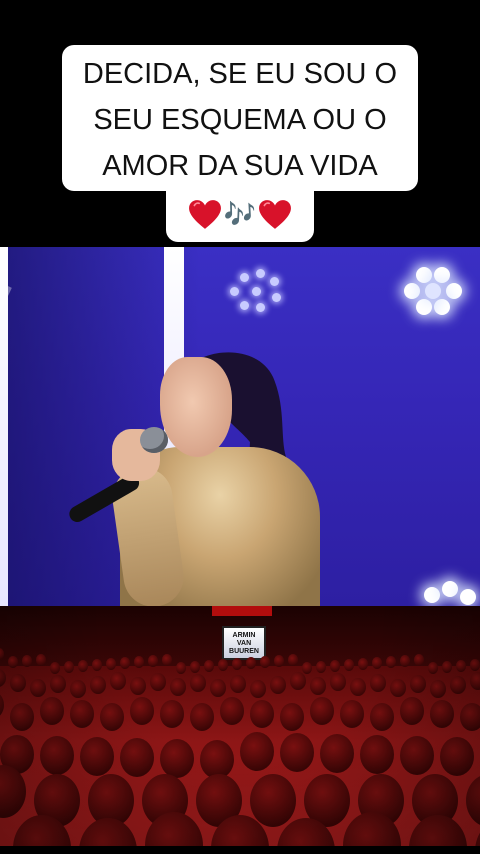 The width and height of the screenshot is (480, 854). I want to click on caption-line-3: AMOR DA SUA VIDA, so click(240, 166).